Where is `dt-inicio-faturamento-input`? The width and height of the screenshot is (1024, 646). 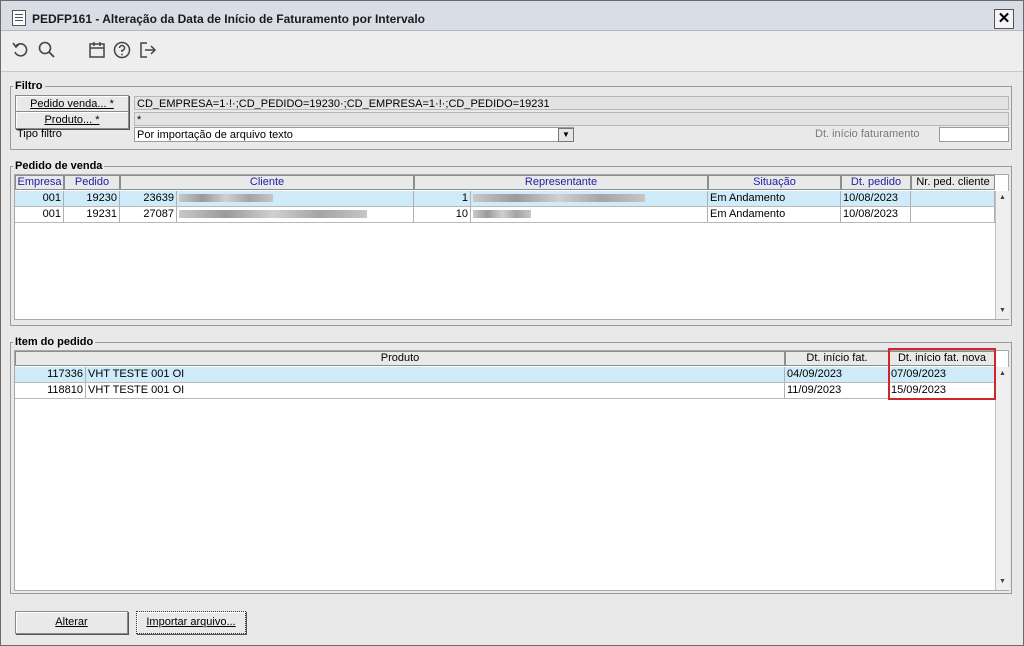
dt-inicio-faturamento-input is located at coordinates (974, 134).